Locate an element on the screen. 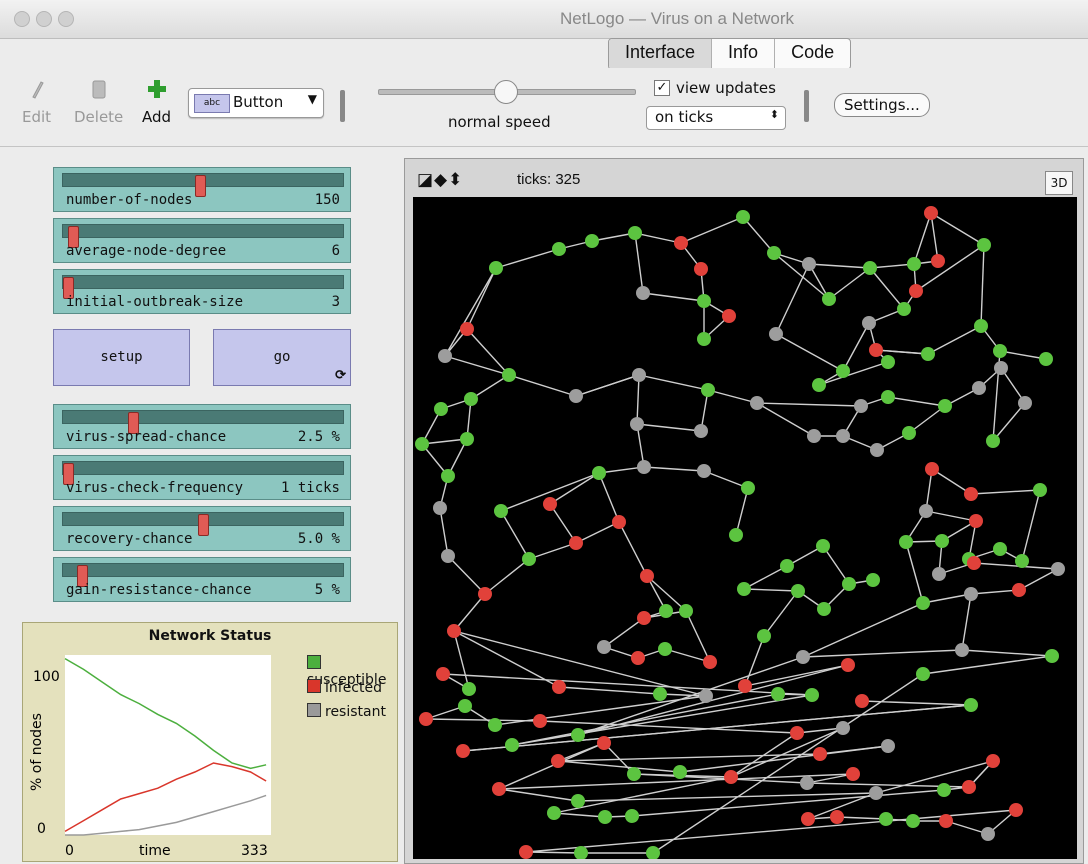 This screenshot has height=864, width=1088. setup-button: setup is located at coordinates (121, 357).